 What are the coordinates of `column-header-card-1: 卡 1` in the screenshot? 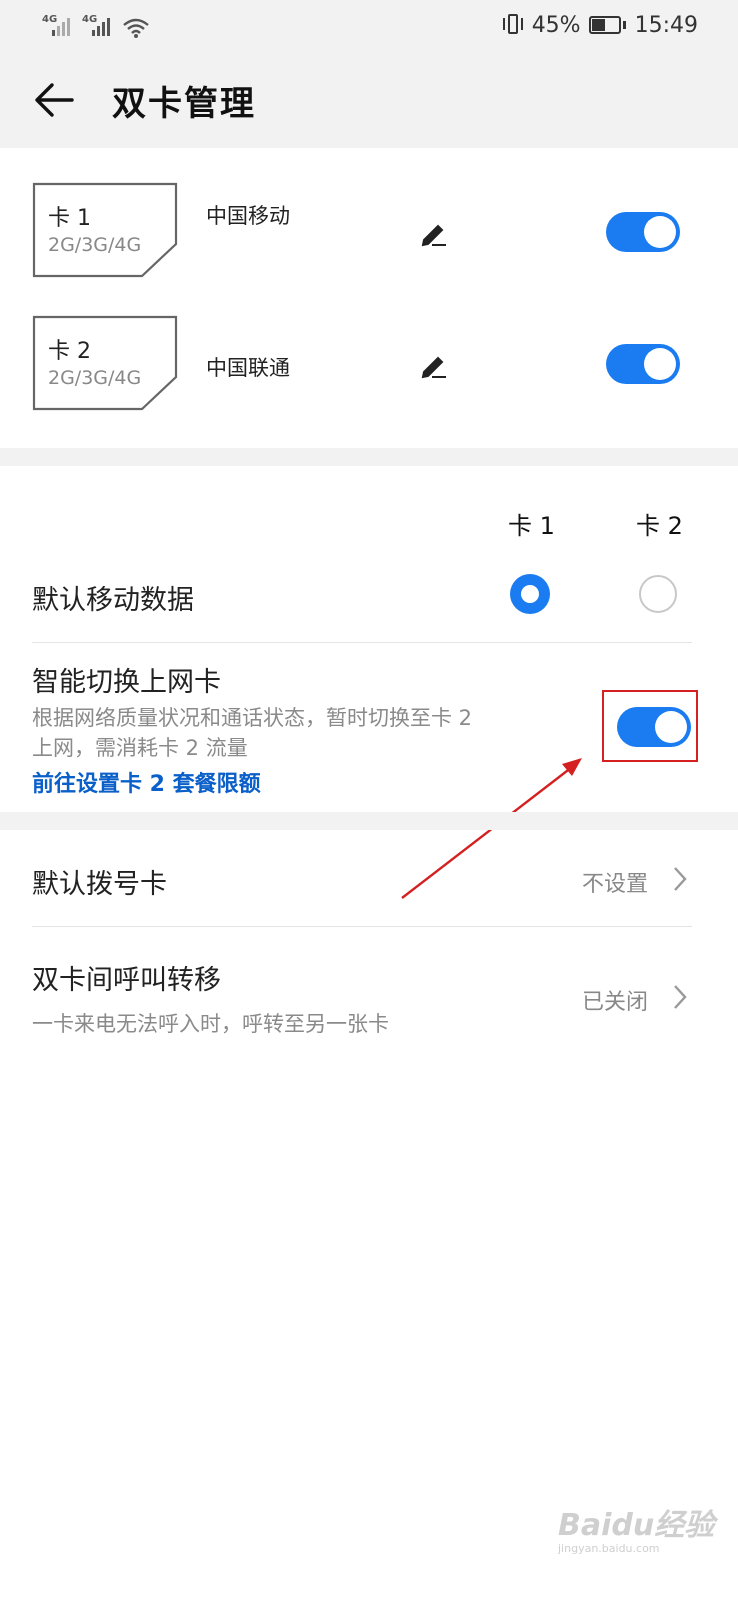 It's located at (531, 526).